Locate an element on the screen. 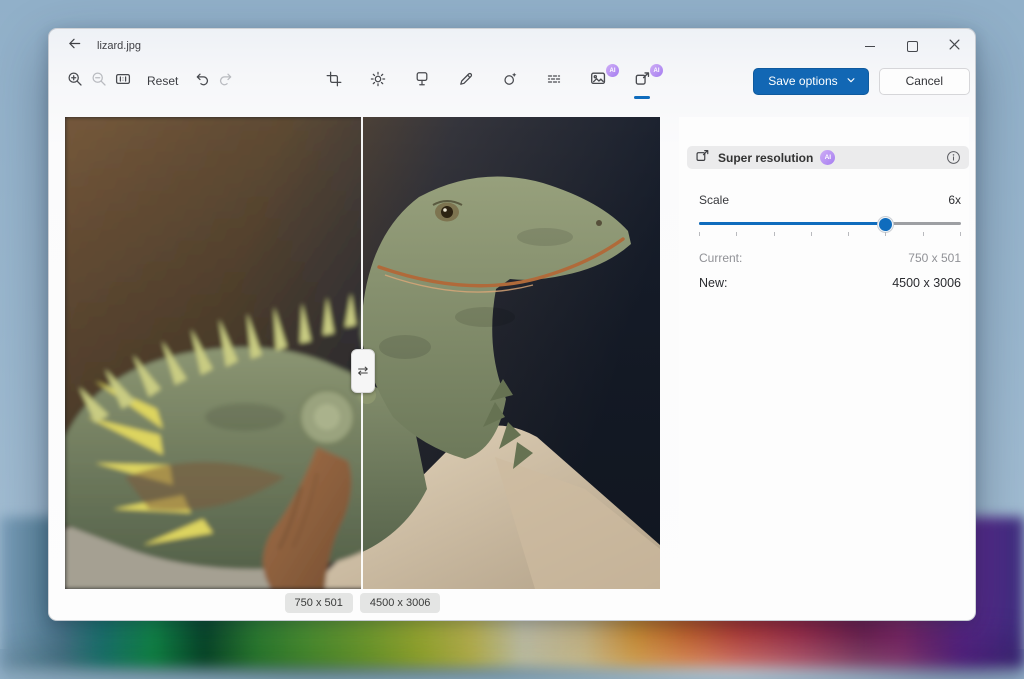  title-bar: lizard.jpg is located at coordinates (512, 46).